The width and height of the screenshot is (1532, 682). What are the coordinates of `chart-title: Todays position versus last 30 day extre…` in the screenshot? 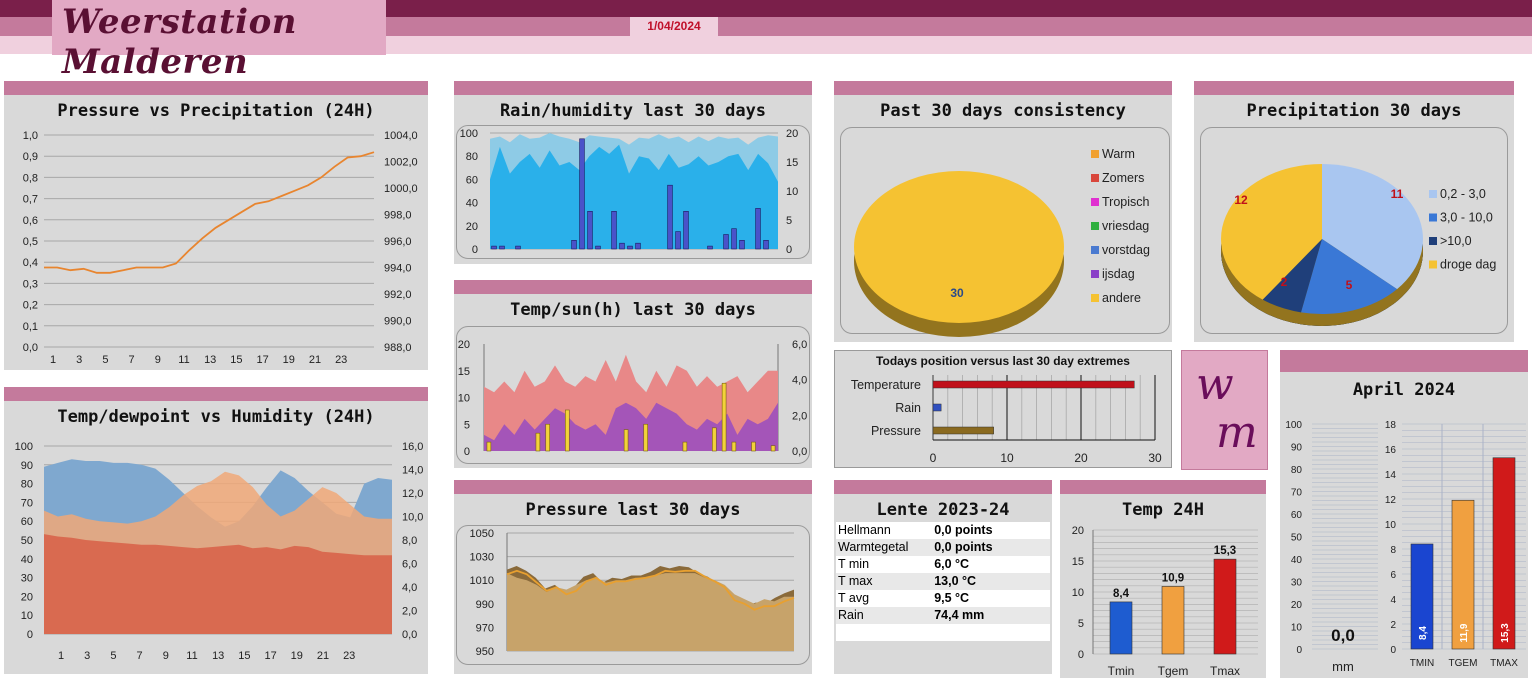 It's located at (1003, 361).